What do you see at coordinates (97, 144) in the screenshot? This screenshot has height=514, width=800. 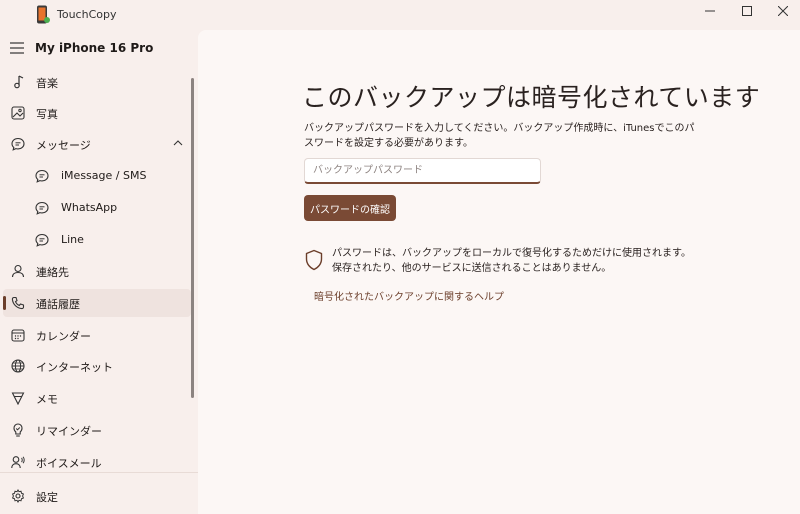 I see `sidebar-item-messages: メッセージ` at bounding box center [97, 144].